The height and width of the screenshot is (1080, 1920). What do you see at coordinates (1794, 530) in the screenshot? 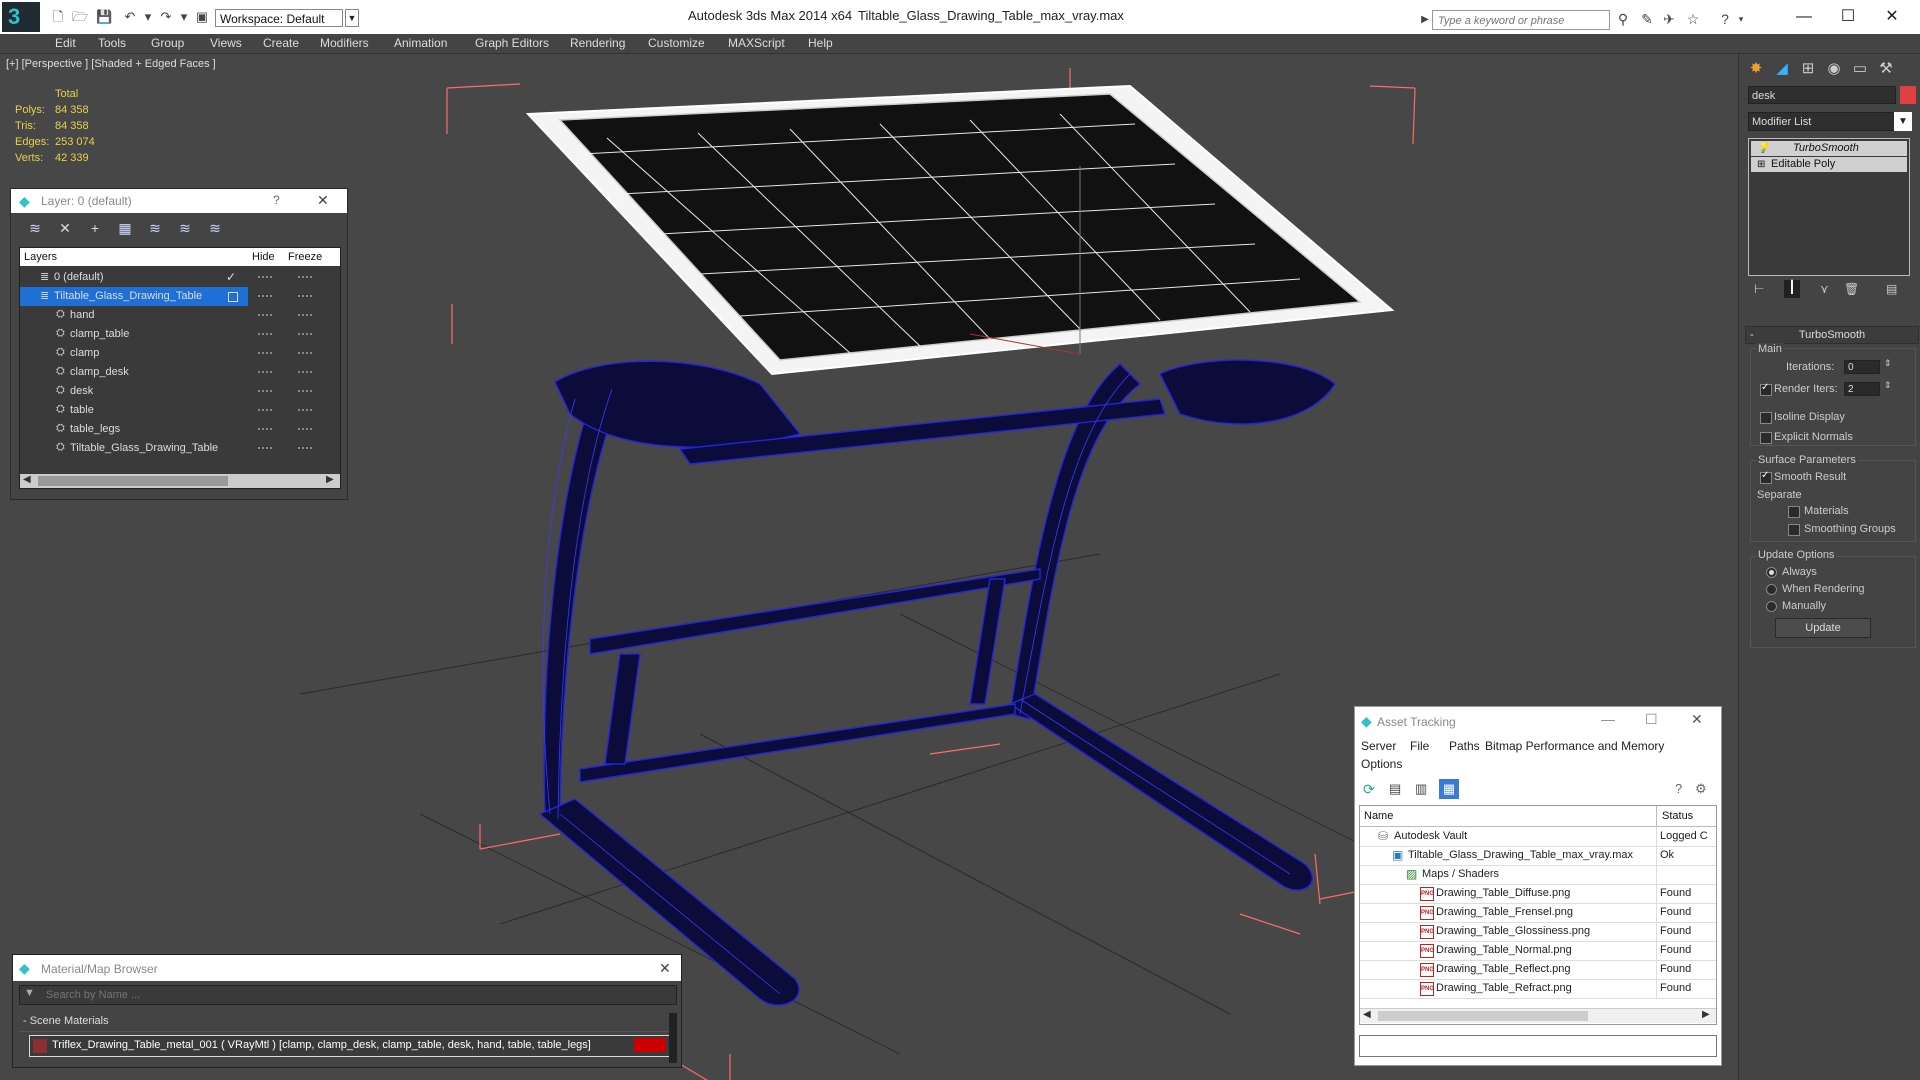
I see `smoothing-groups-checkbox` at bounding box center [1794, 530].